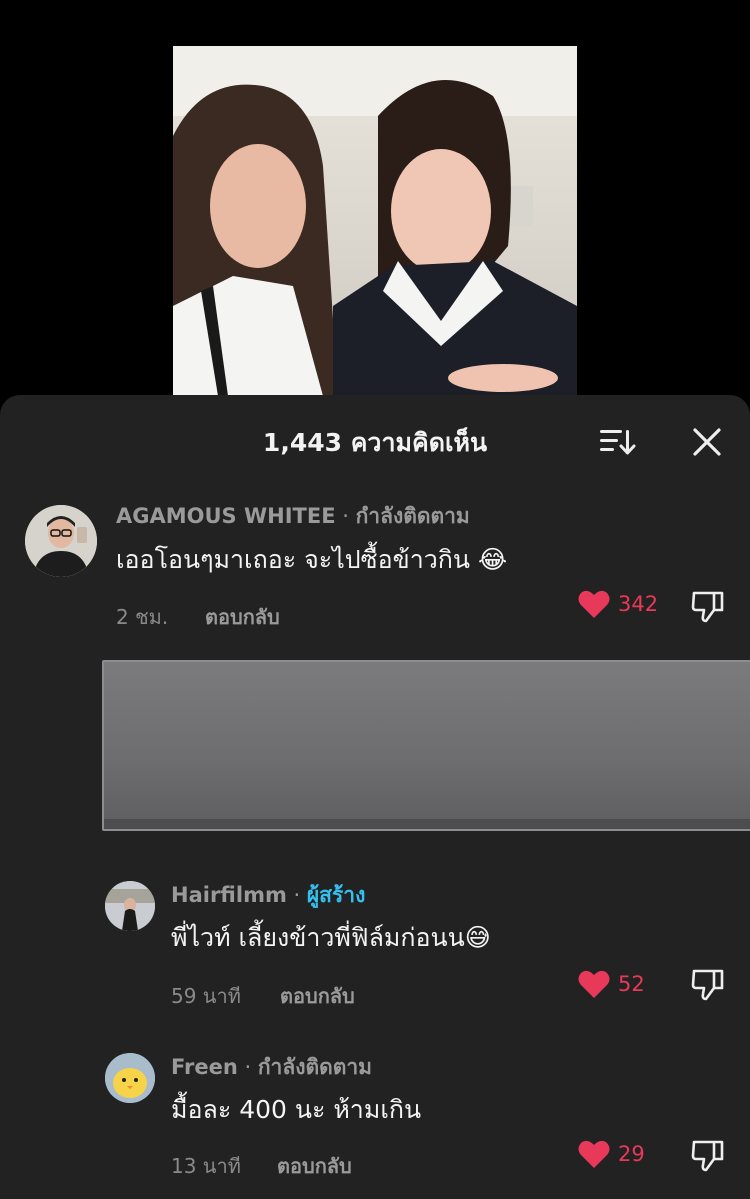  What do you see at coordinates (631, 1154) in the screenshot?
I see `like-count: 29` at bounding box center [631, 1154].